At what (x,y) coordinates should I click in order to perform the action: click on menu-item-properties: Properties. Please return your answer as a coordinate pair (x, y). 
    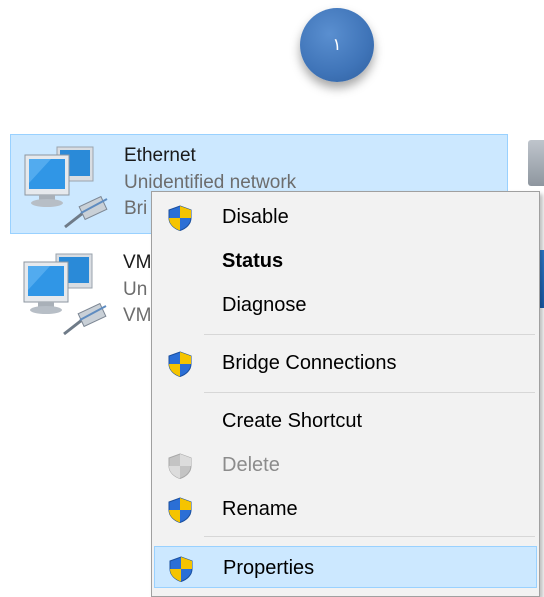
    Looking at the image, I should click on (345, 567).